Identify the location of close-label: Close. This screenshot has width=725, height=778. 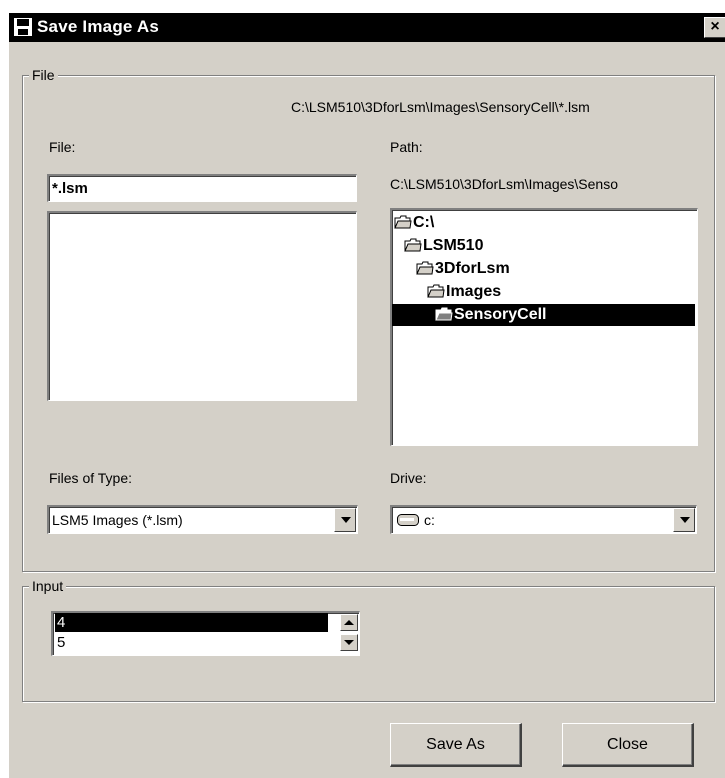
(627, 744).